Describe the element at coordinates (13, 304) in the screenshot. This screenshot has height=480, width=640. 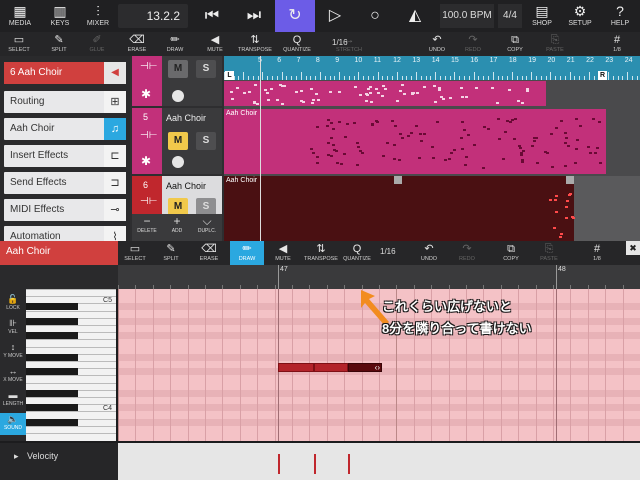
I see `side-button-0: 🔓 LOCK` at that location.